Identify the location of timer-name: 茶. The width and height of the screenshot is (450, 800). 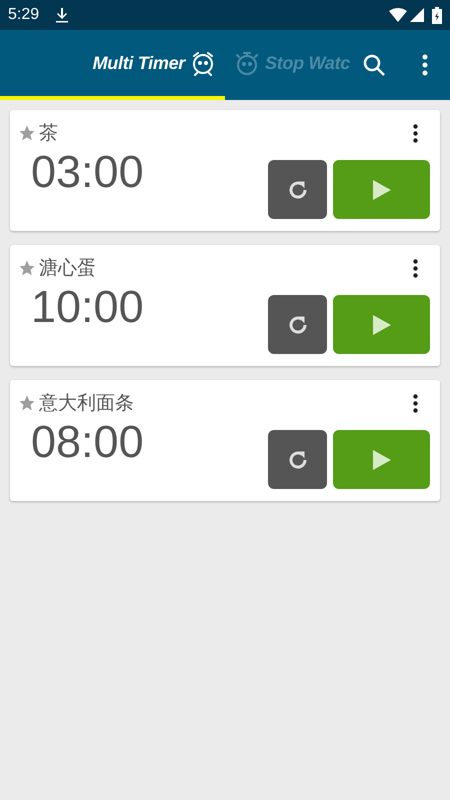
(49, 134).